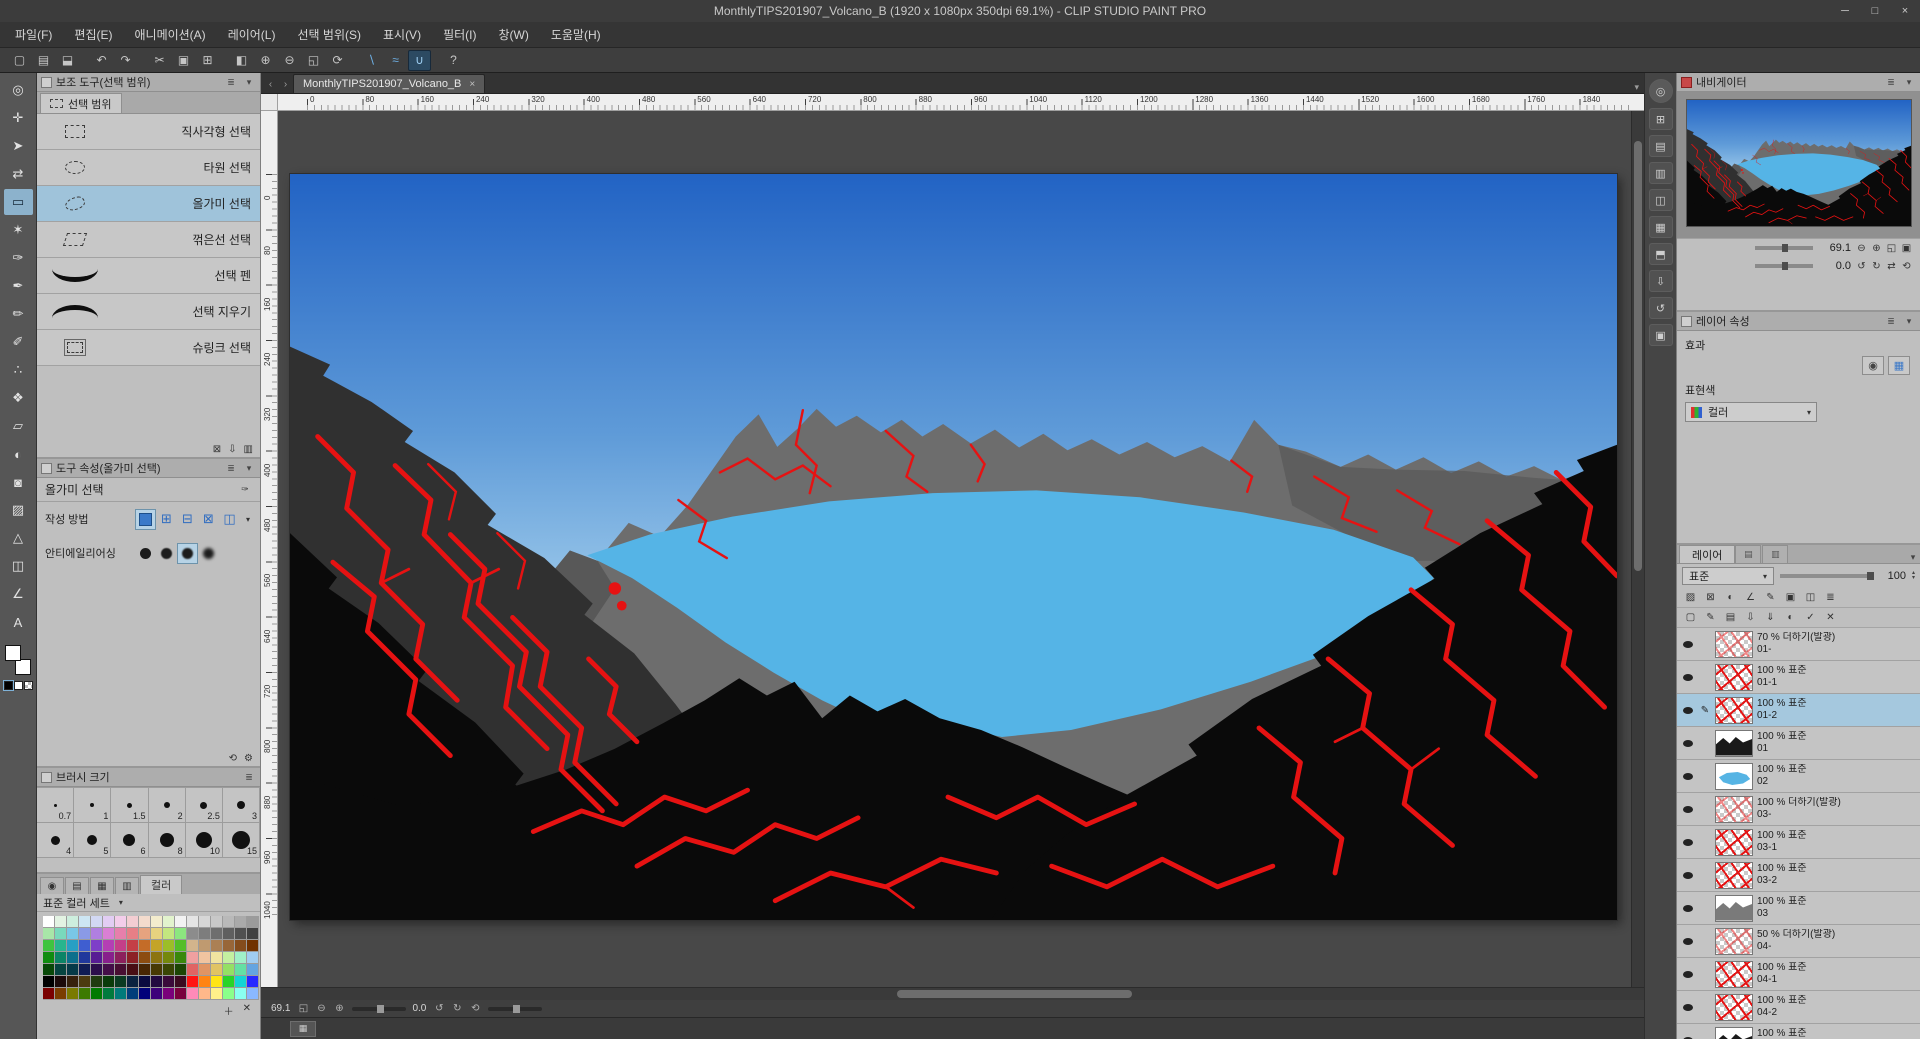 The image size is (1920, 1039). Describe the element at coordinates (1707, 554) in the screenshot. I see `layer-tab: 레이어` at that location.